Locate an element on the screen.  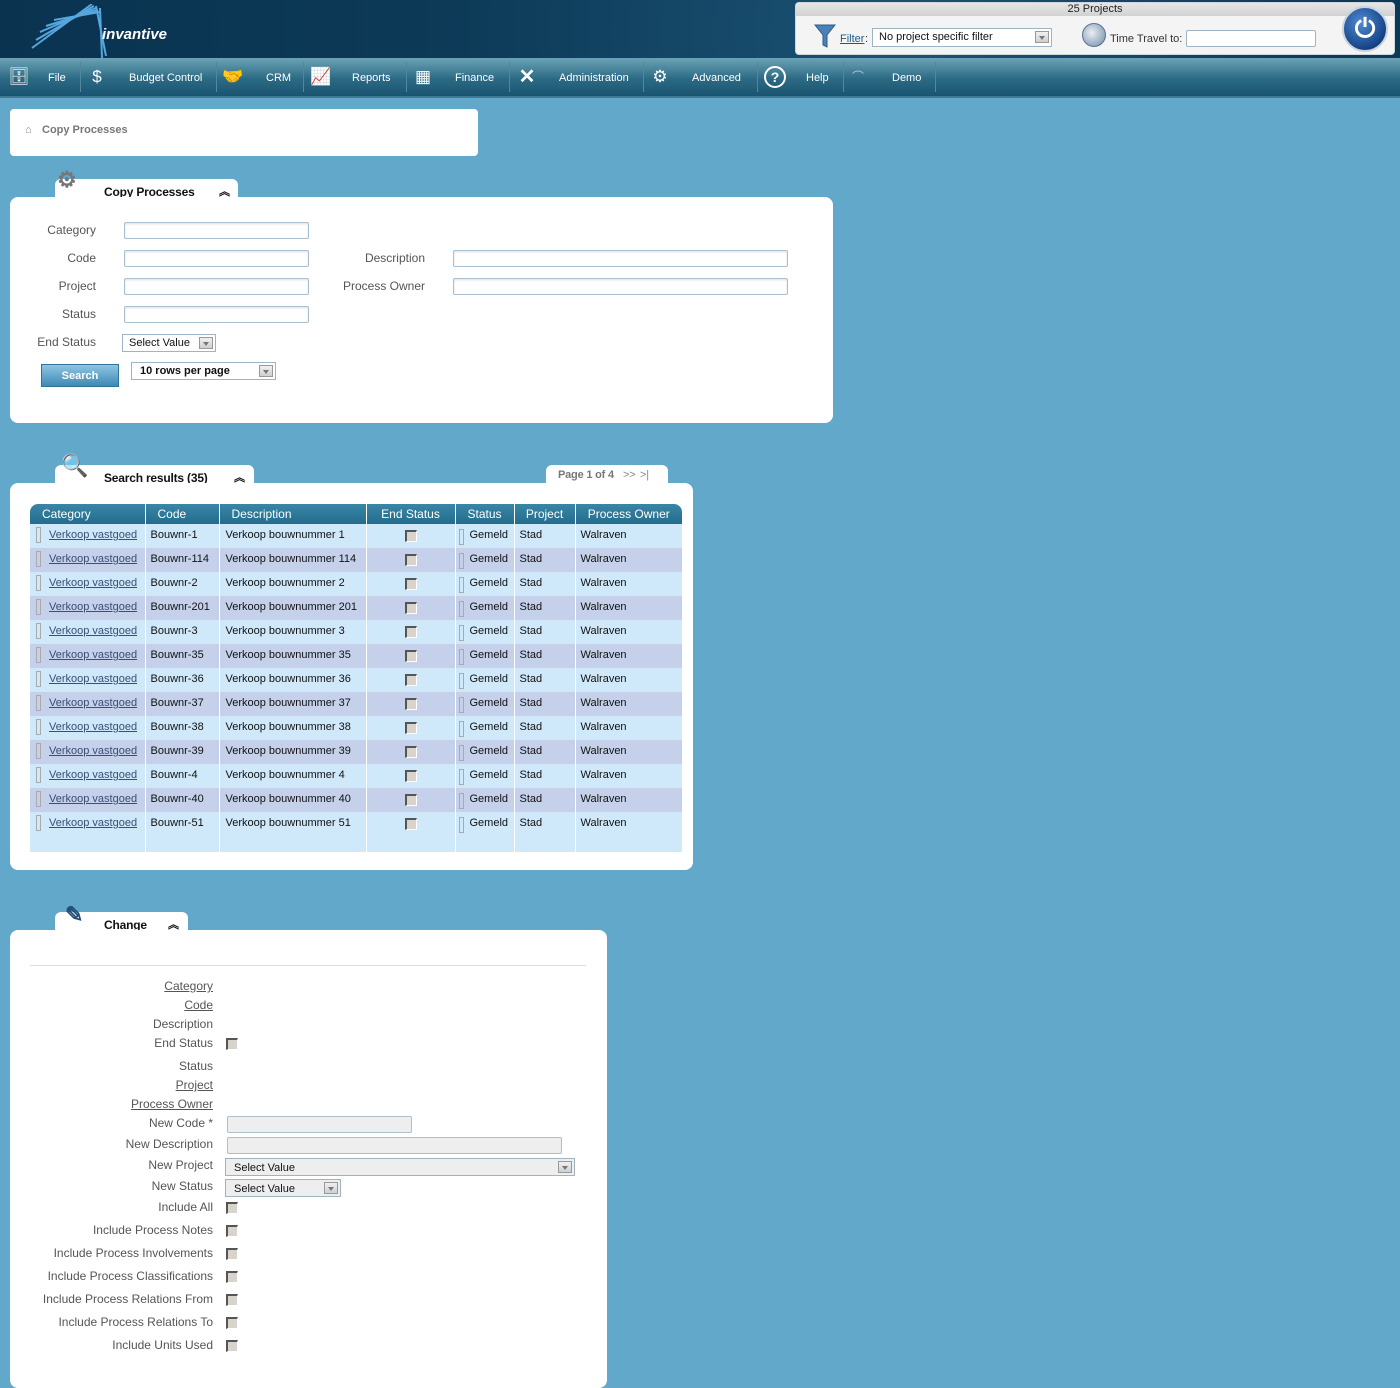
include-all-checkbox is located at coordinates (232, 1208).